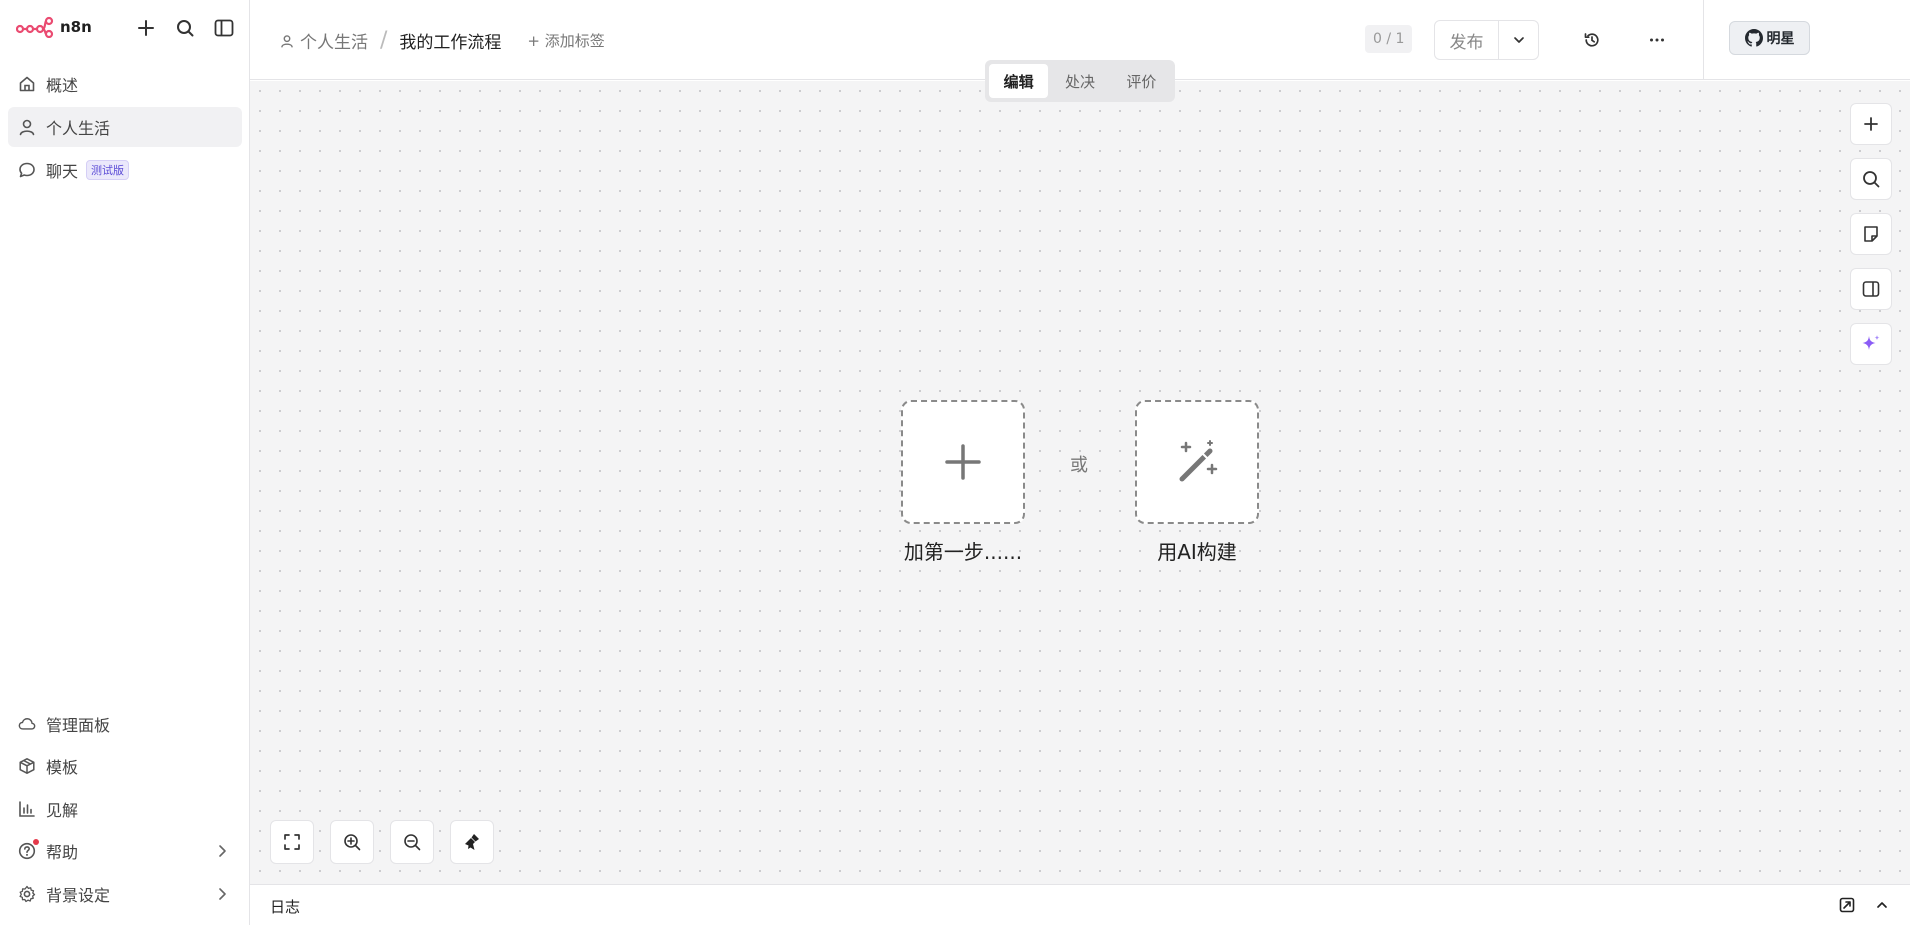 The width and height of the screenshot is (1910, 925). What do you see at coordinates (62, 85) in the screenshot?
I see `sidebar-item-label: 概述` at bounding box center [62, 85].